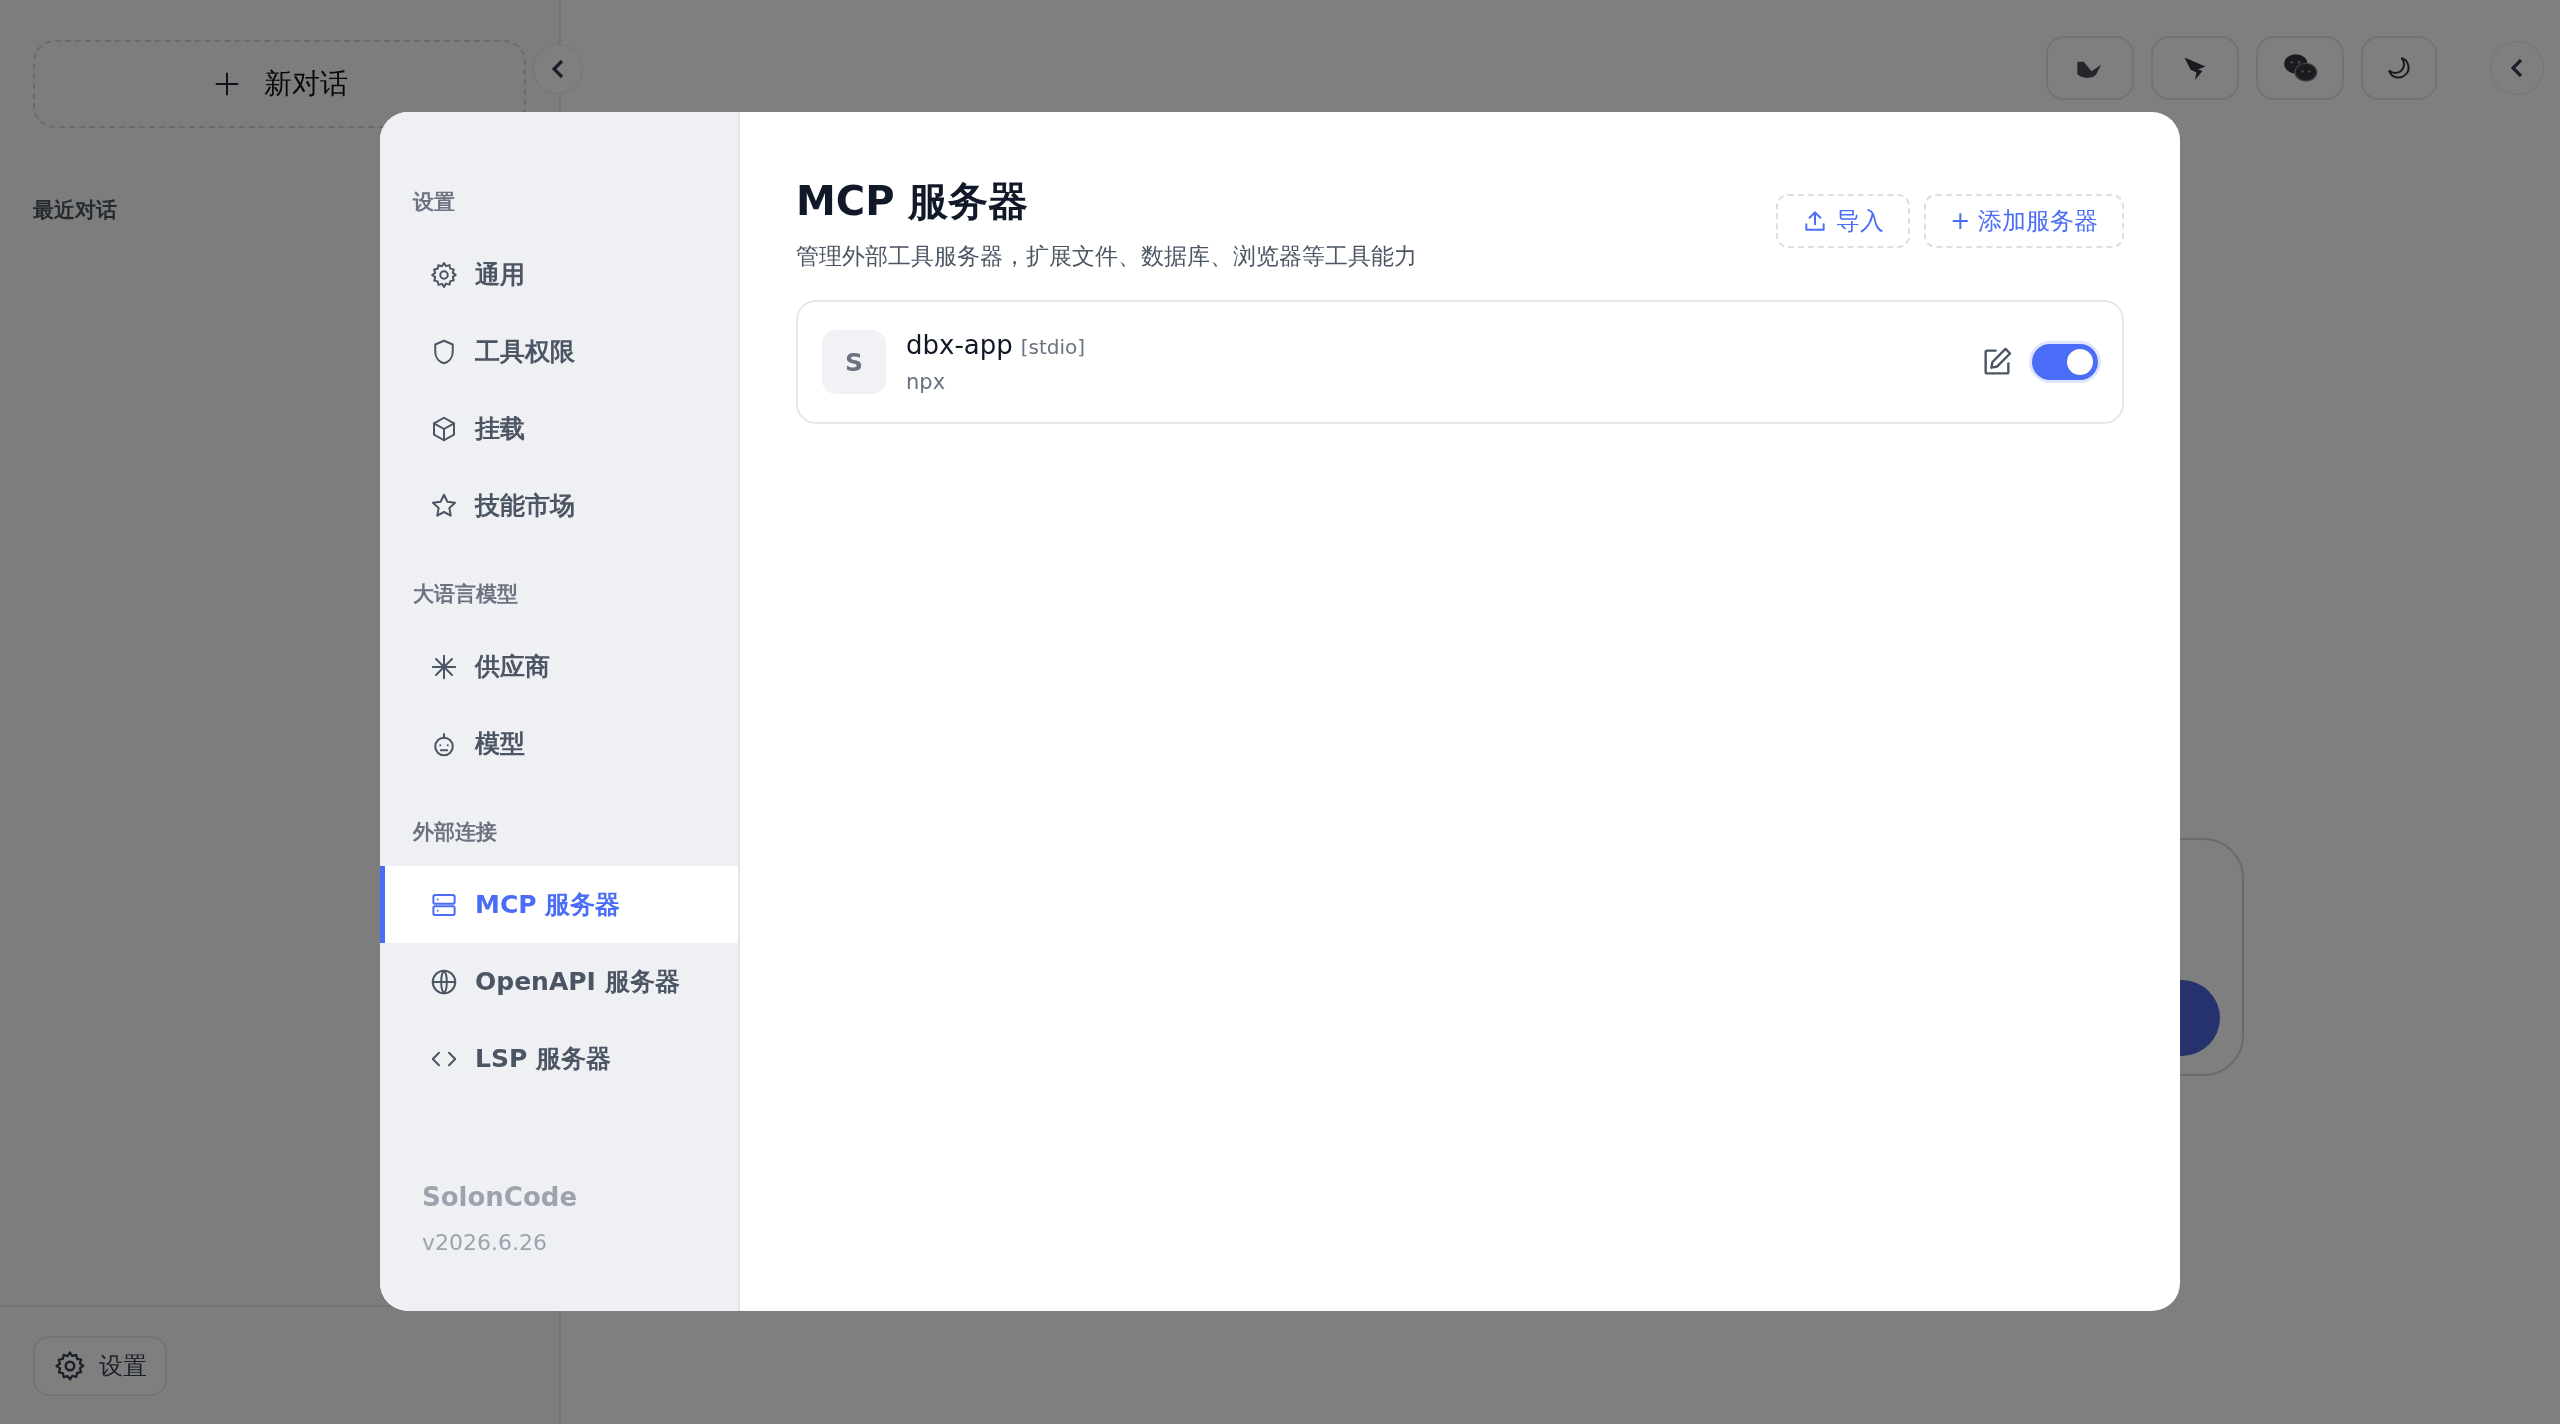  I want to click on nav-item: LSP 服务器, so click(559, 1058).